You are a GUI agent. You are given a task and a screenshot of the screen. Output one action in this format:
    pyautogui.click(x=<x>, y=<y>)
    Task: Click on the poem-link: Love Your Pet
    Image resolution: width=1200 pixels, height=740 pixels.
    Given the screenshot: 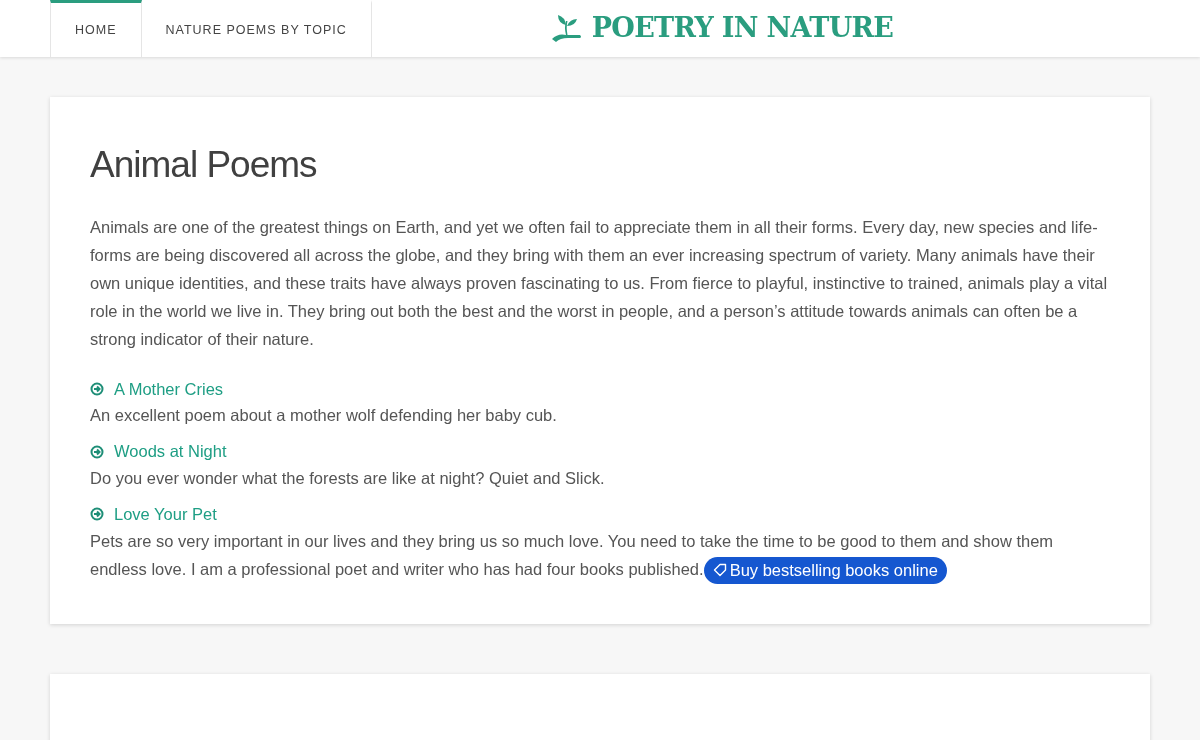 What is the action you would take?
    pyautogui.click(x=165, y=514)
    